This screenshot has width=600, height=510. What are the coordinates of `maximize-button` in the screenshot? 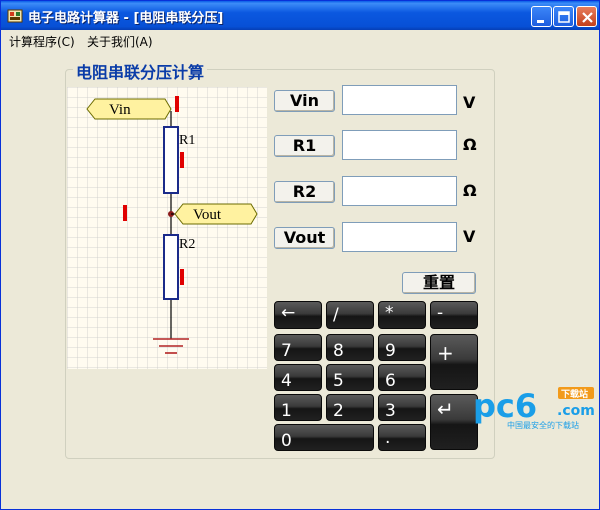 It's located at (563, 16).